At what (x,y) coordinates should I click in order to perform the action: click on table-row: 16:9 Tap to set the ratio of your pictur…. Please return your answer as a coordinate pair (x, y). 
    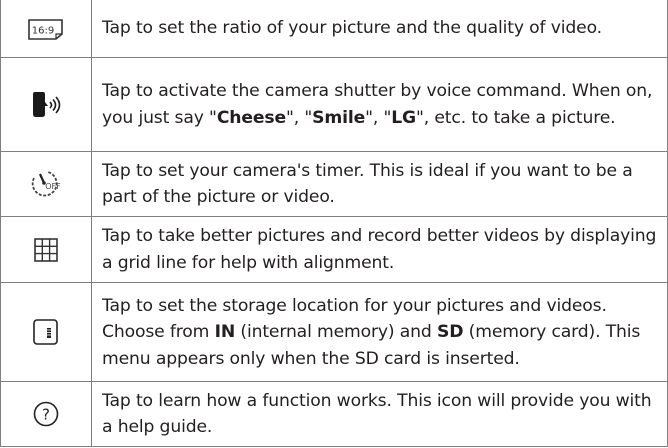
    Looking at the image, I should click on (334, 29).